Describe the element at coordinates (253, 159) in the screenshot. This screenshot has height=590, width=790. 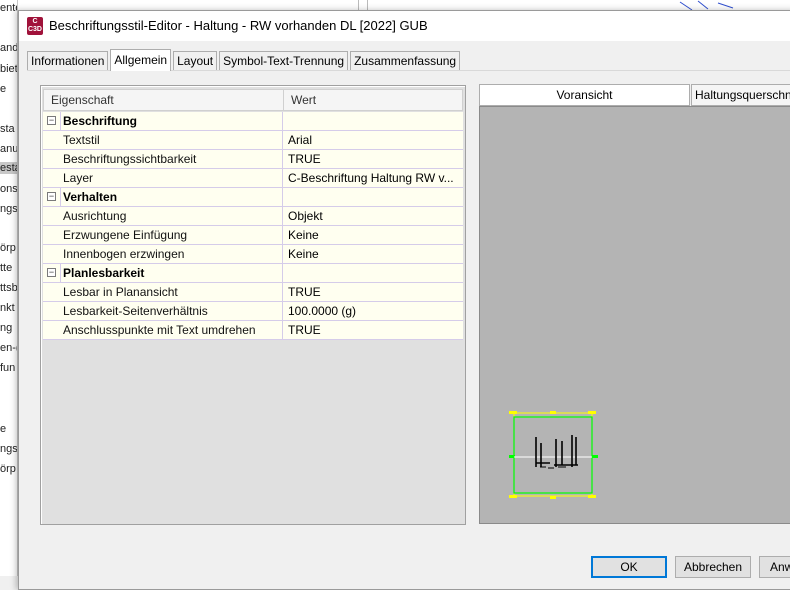
I see `property-row-beschriftungssichtbarkeit: Beschriftungssichtbarkeit TRUE` at that location.